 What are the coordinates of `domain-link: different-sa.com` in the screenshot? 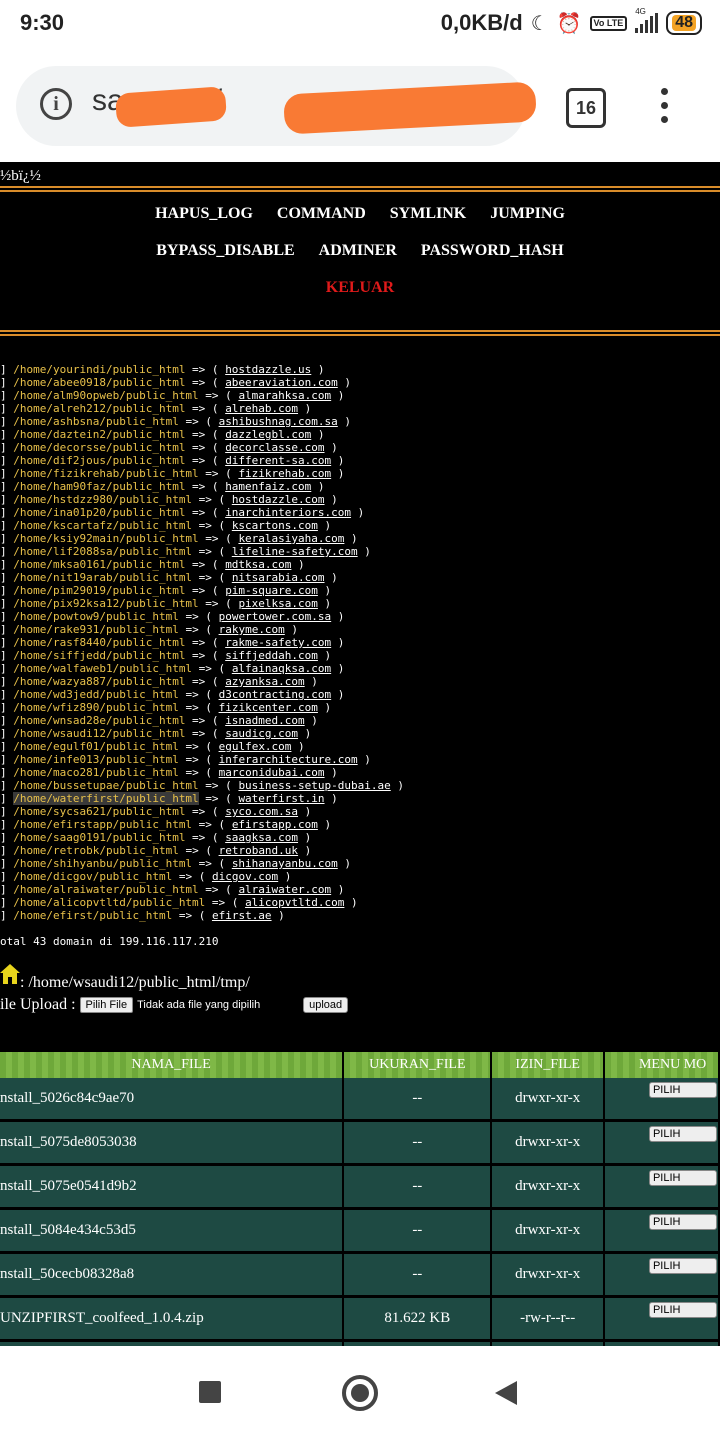 It's located at (278, 460).